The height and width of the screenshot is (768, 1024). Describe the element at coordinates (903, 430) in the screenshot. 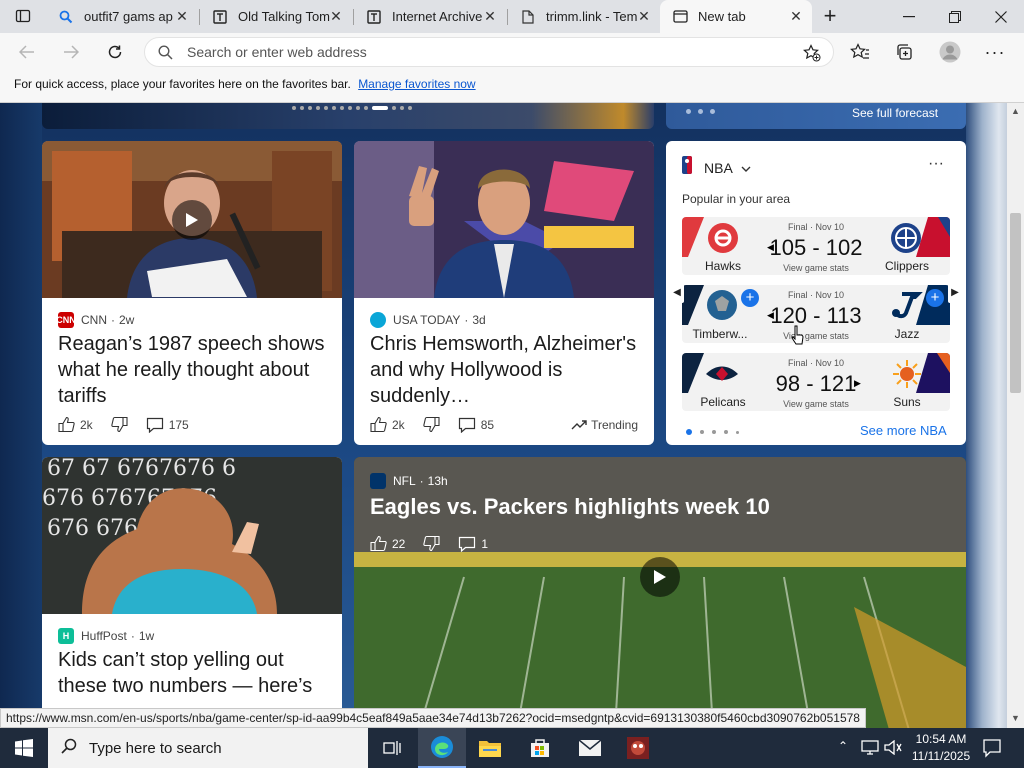

I see `see-more-nba-link: See more NBA` at that location.